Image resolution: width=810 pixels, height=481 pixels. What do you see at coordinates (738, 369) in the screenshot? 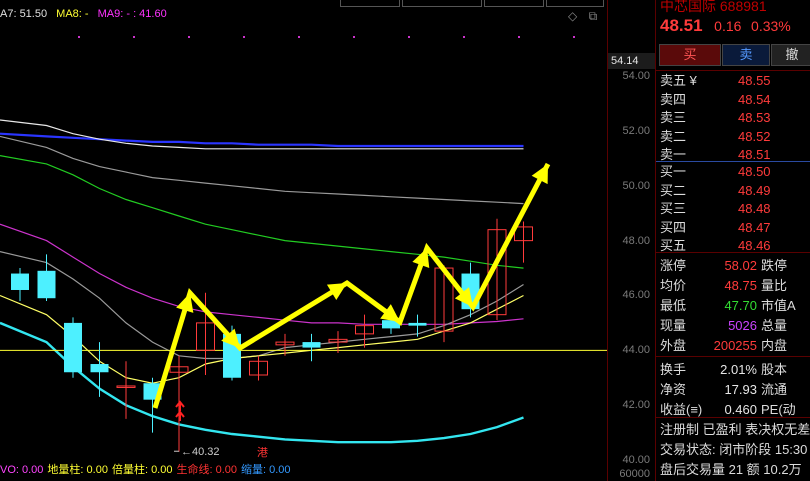
I see `stat-value: 2.01%` at bounding box center [738, 369].